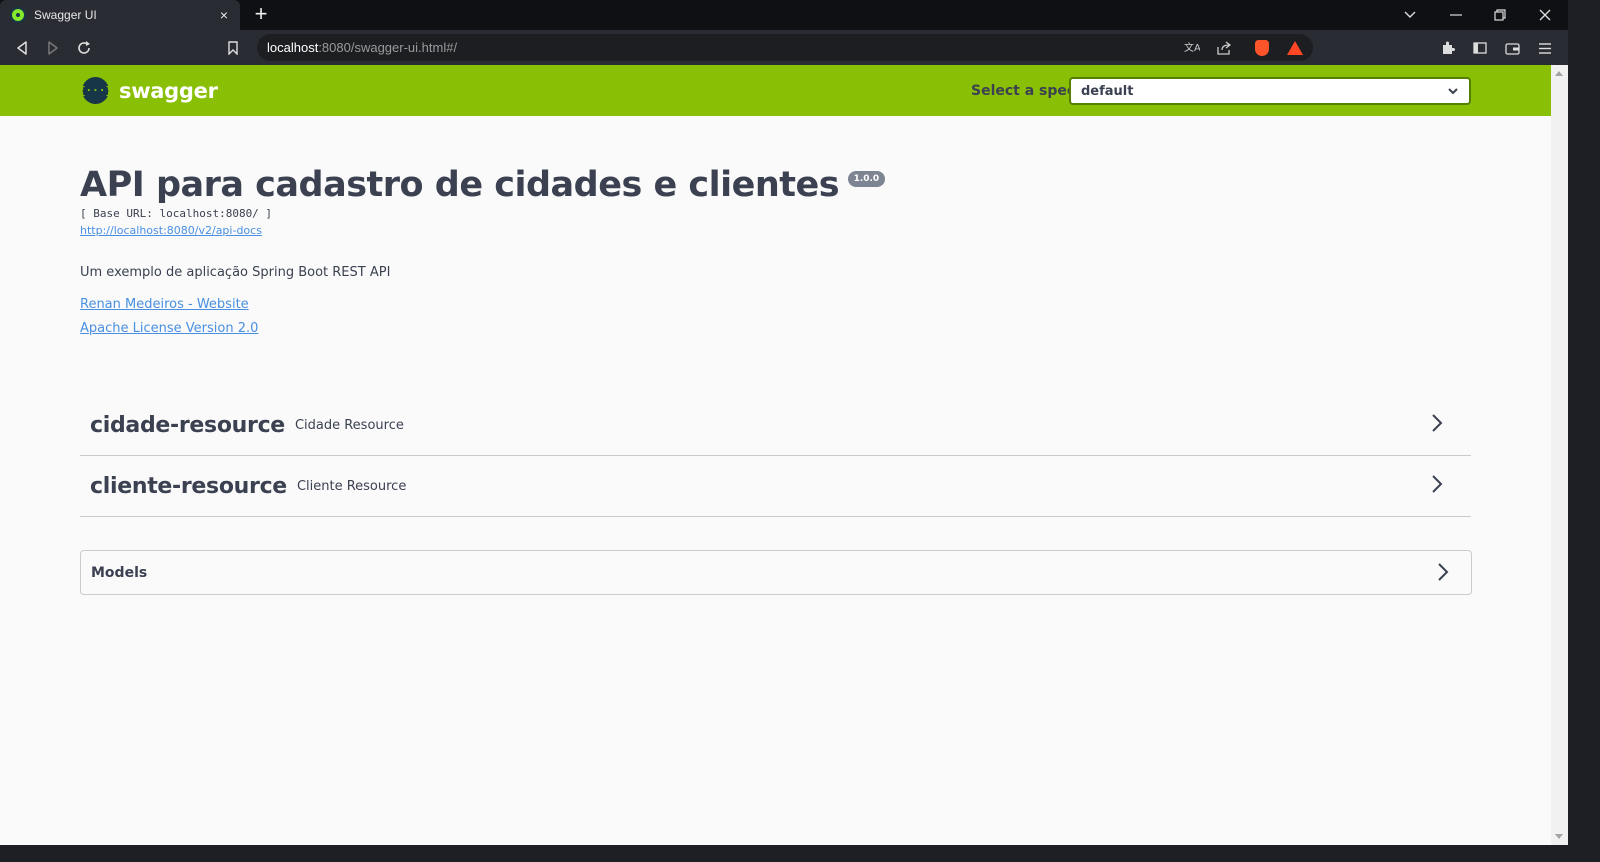  Describe the element at coordinates (233, 48) in the screenshot. I see `bookmark-icon` at that location.